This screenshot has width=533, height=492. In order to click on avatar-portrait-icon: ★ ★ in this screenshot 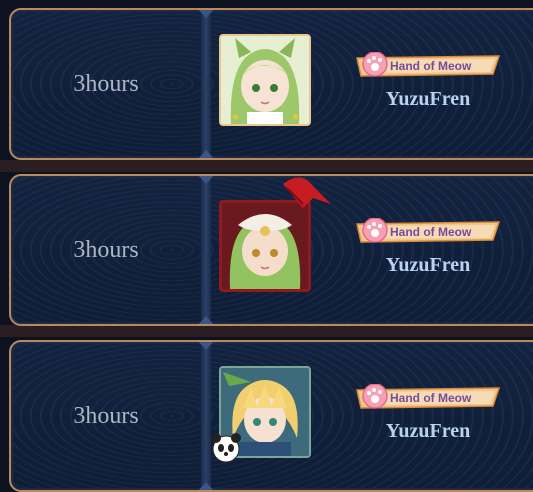, I will do `click(265, 80)`.